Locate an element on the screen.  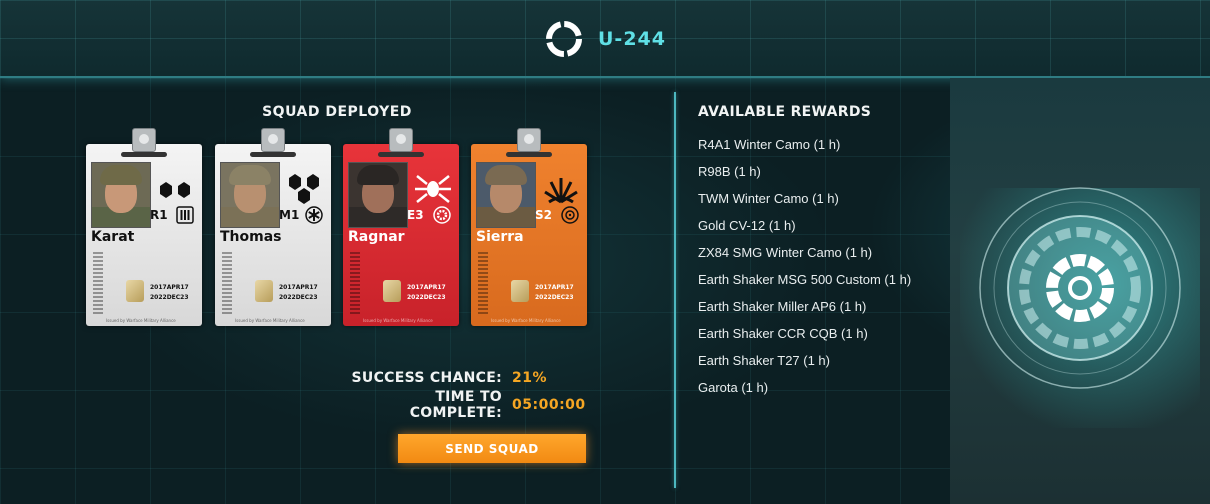
rank-code: M1 is located at coordinates (289, 215).